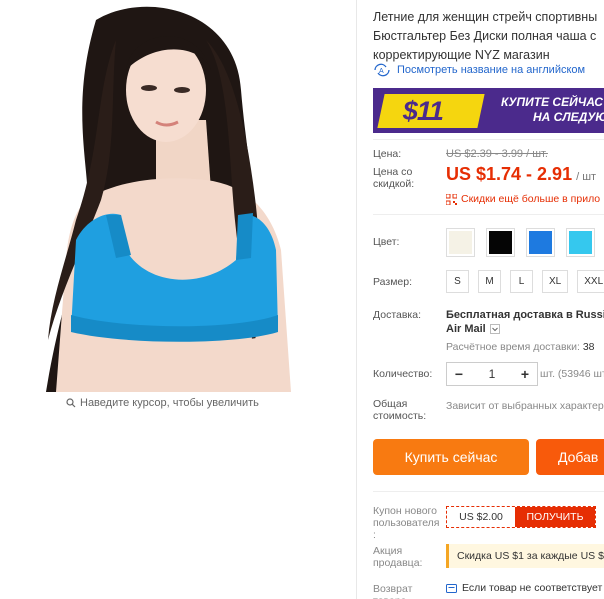 The width and height of the screenshot is (604, 599). What do you see at coordinates (406, 523) in the screenshot?
I see `coupon-label: Купон нового пользователя :` at bounding box center [406, 523].